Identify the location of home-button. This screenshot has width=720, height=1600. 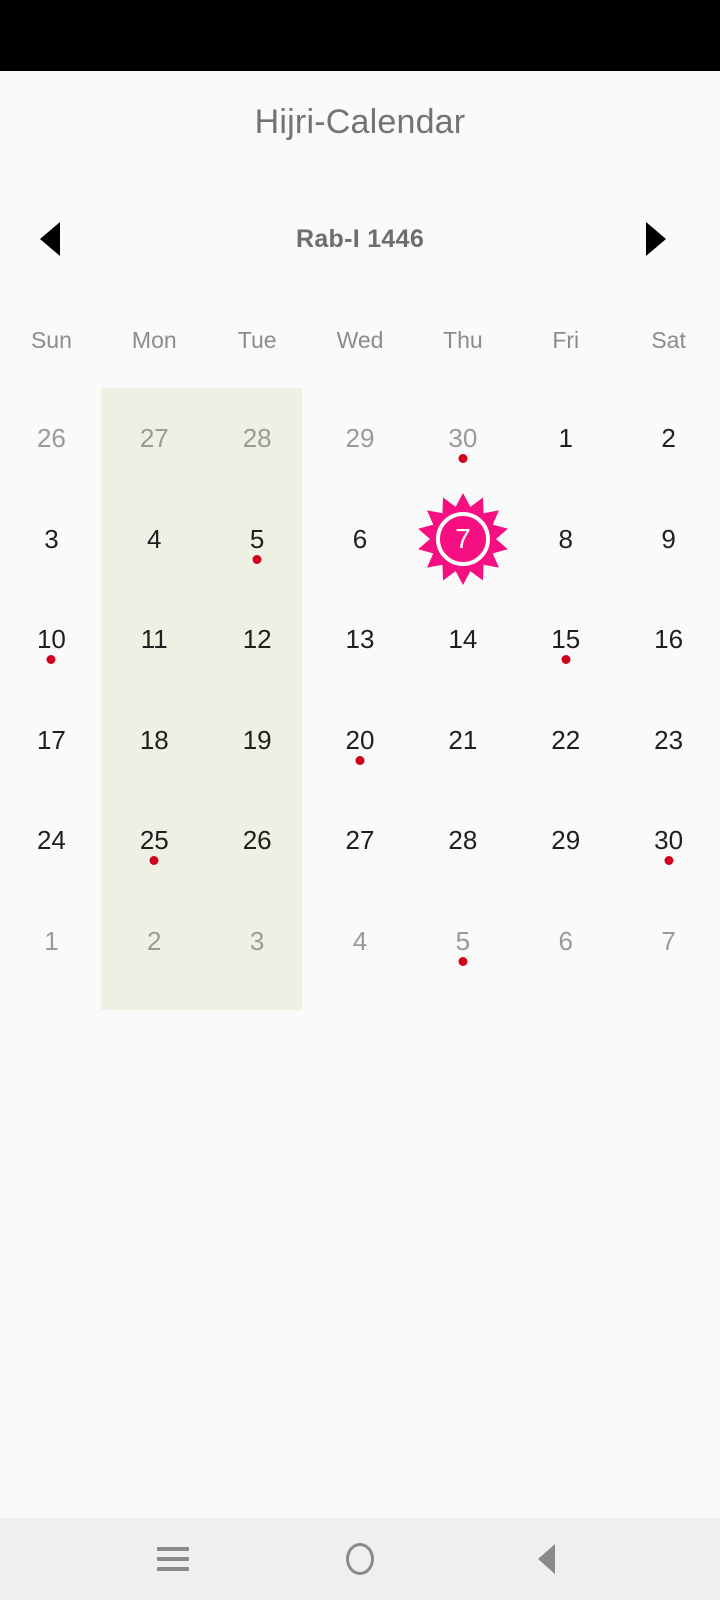
(360, 1559).